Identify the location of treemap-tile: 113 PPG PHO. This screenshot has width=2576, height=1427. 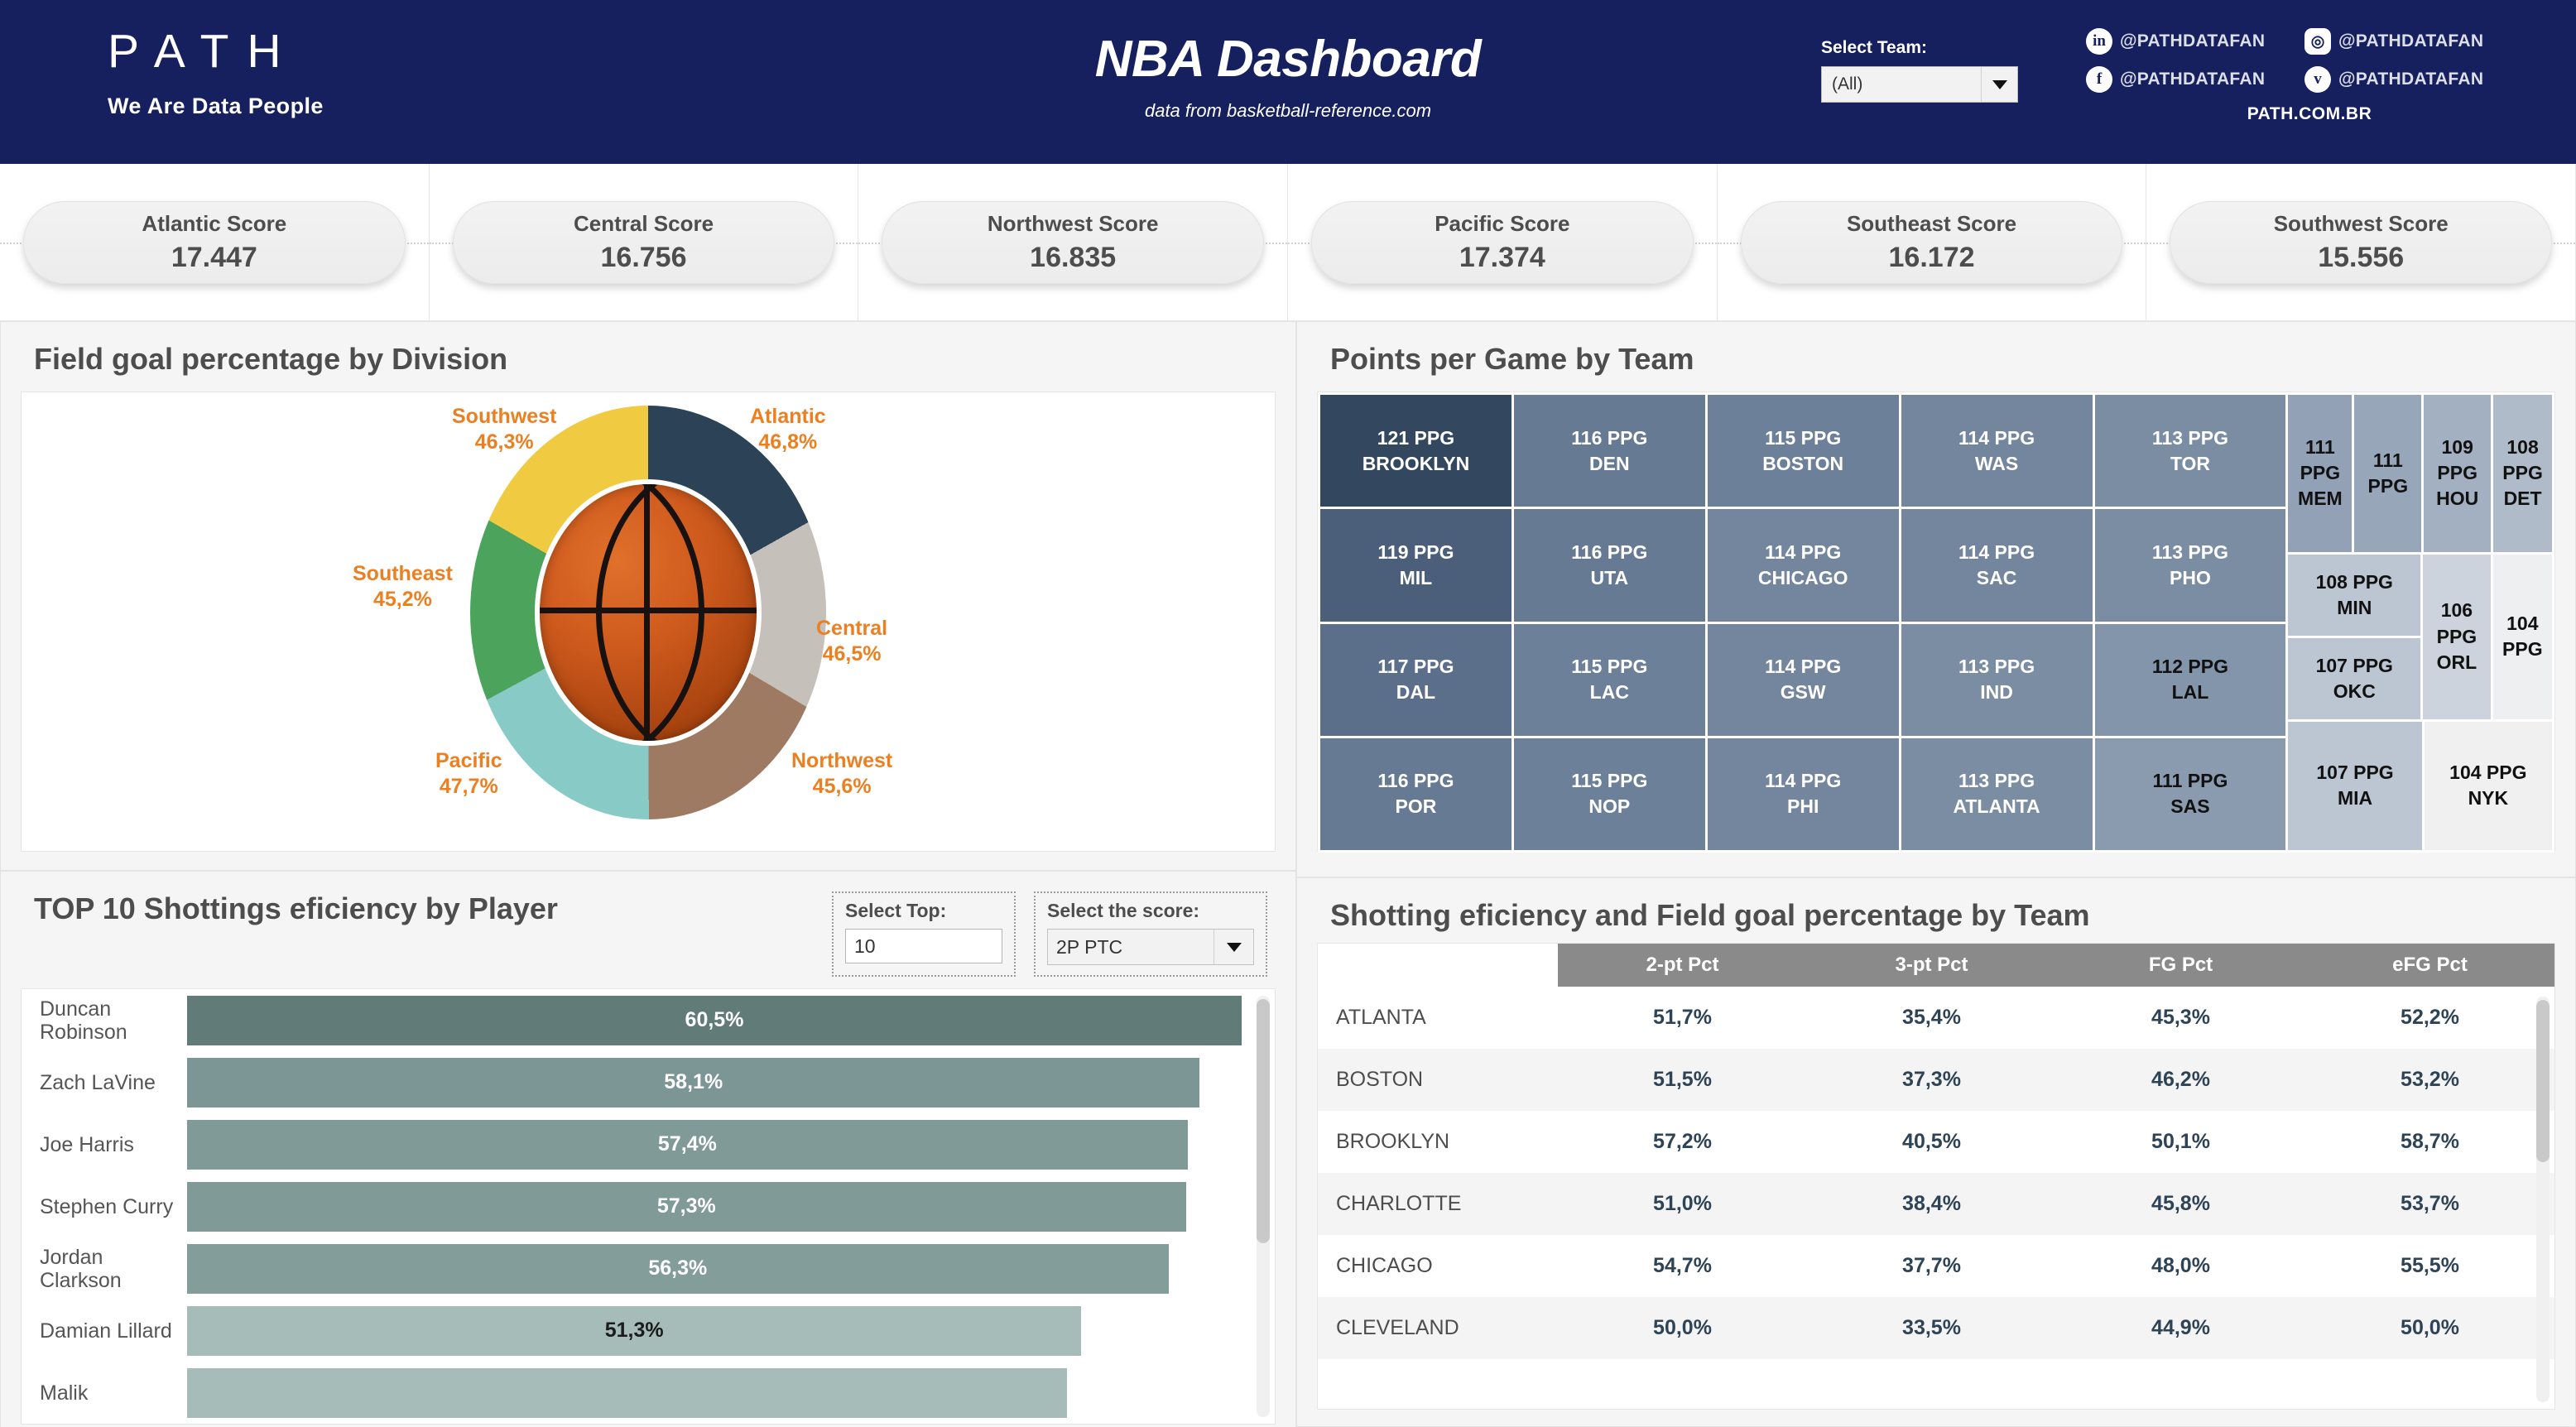
(2190, 566).